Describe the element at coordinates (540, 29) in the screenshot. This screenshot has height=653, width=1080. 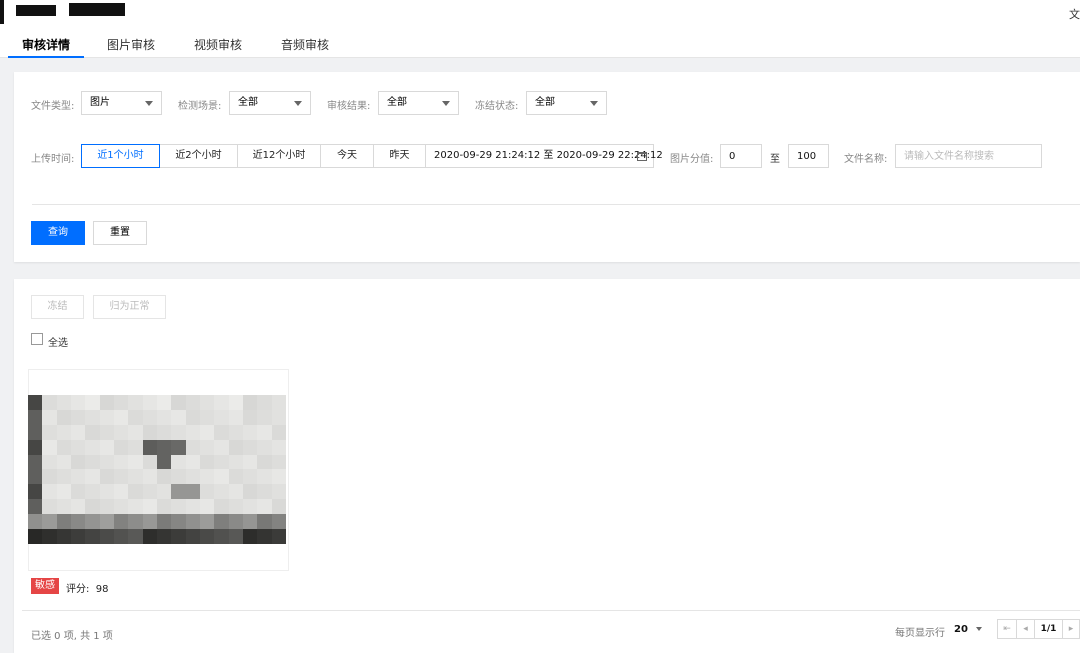
I see `top-bar: 文 审核详情 图片审核 视频审核 音频审核` at that location.